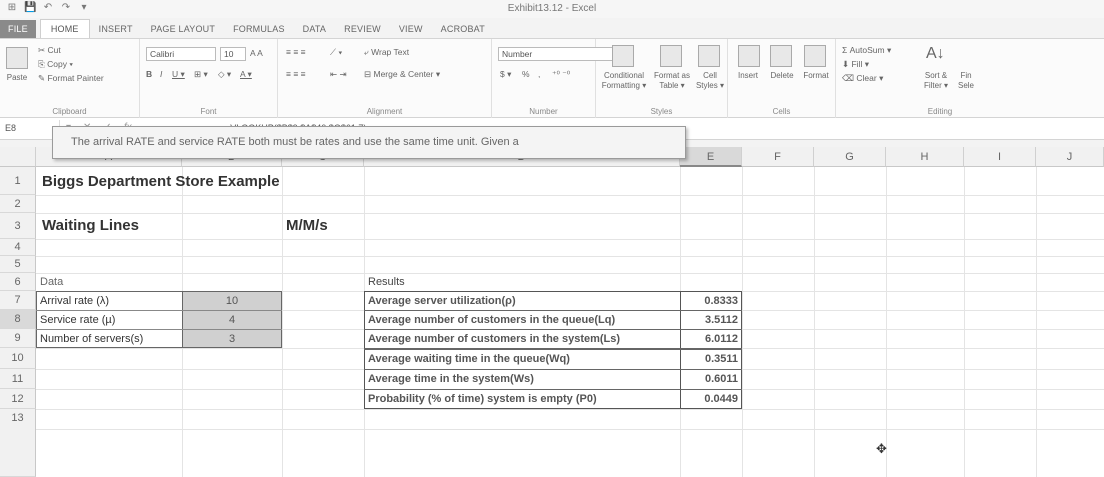  Describe the element at coordinates (18, 181) in the screenshot. I see `row-header-1: 1` at that location.